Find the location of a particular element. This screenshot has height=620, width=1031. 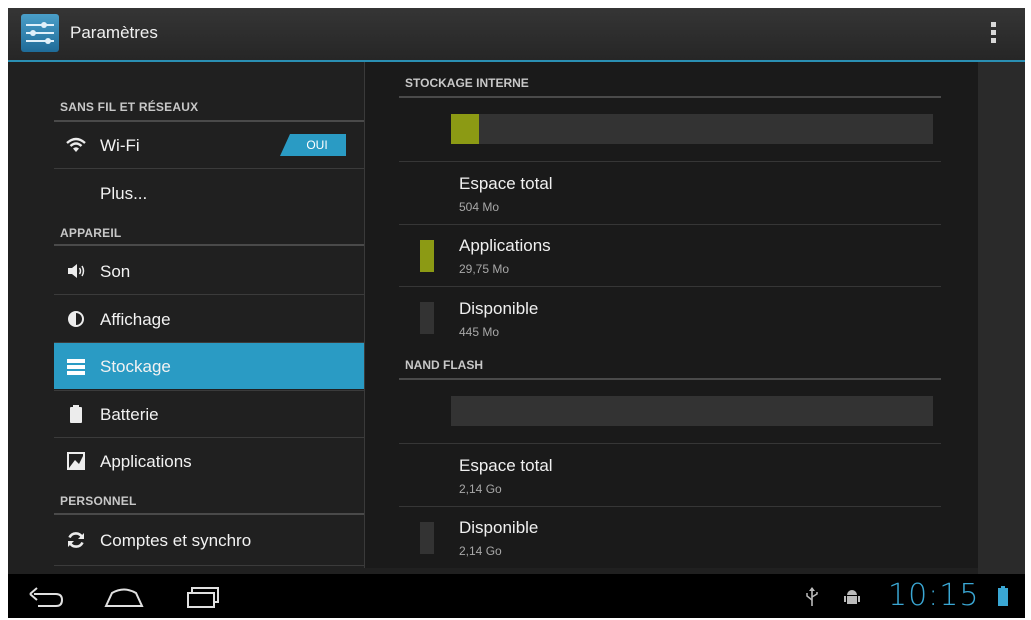

settings-item-label: Son is located at coordinates (115, 271).